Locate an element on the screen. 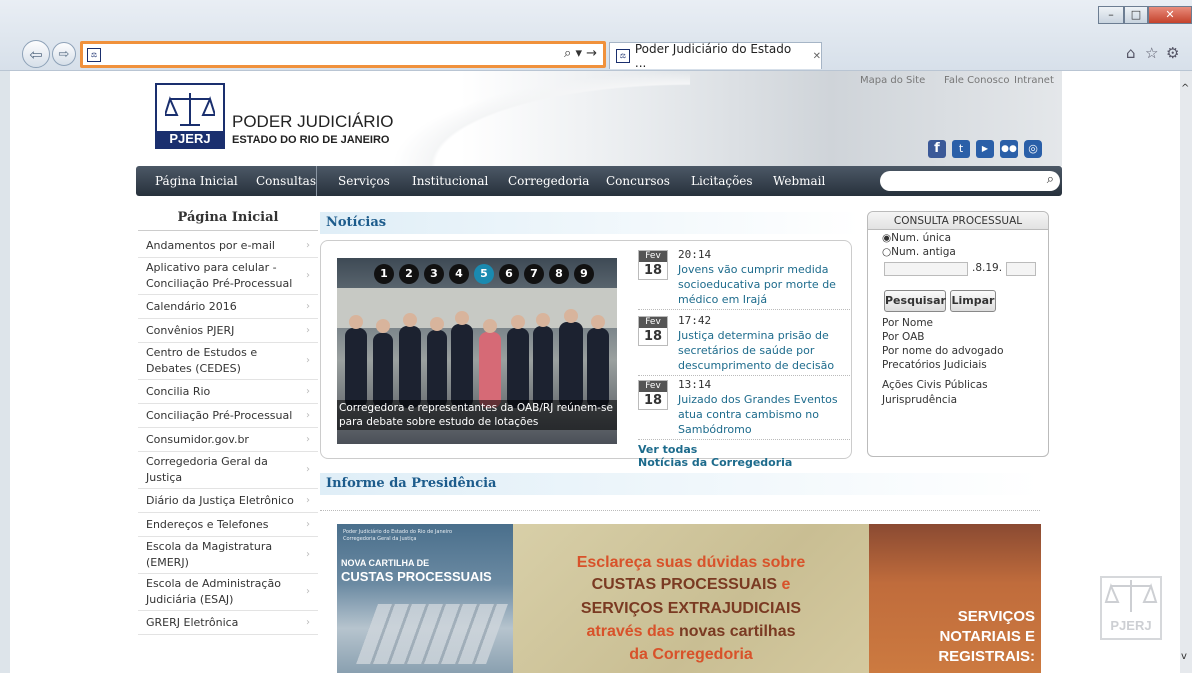 The width and height of the screenshot is (1192, 673). sidebar-item: Andamentos por e-mail › is located at coordinates (228, 246).